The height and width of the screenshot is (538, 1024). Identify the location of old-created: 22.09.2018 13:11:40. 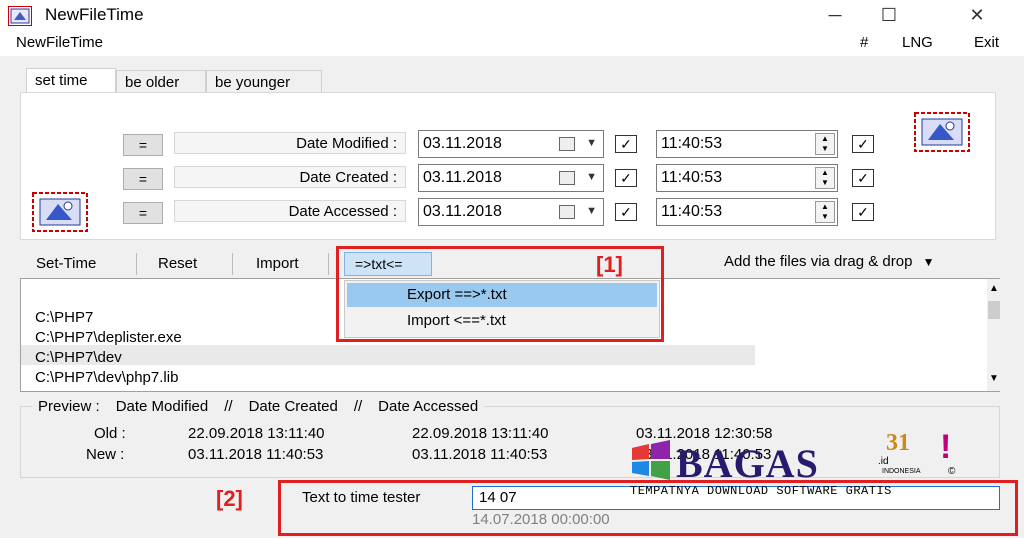
(480, 433).